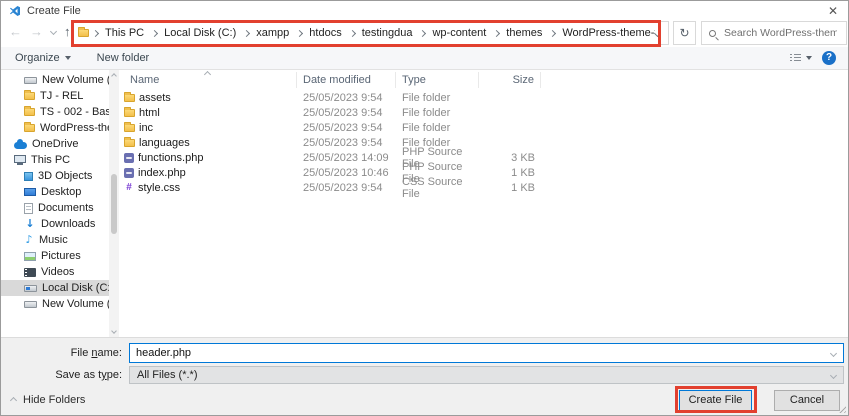  Describe the element at coordinates (266, 33) in the screenshot. I see `breadcrumb-item: xampp` at that location.